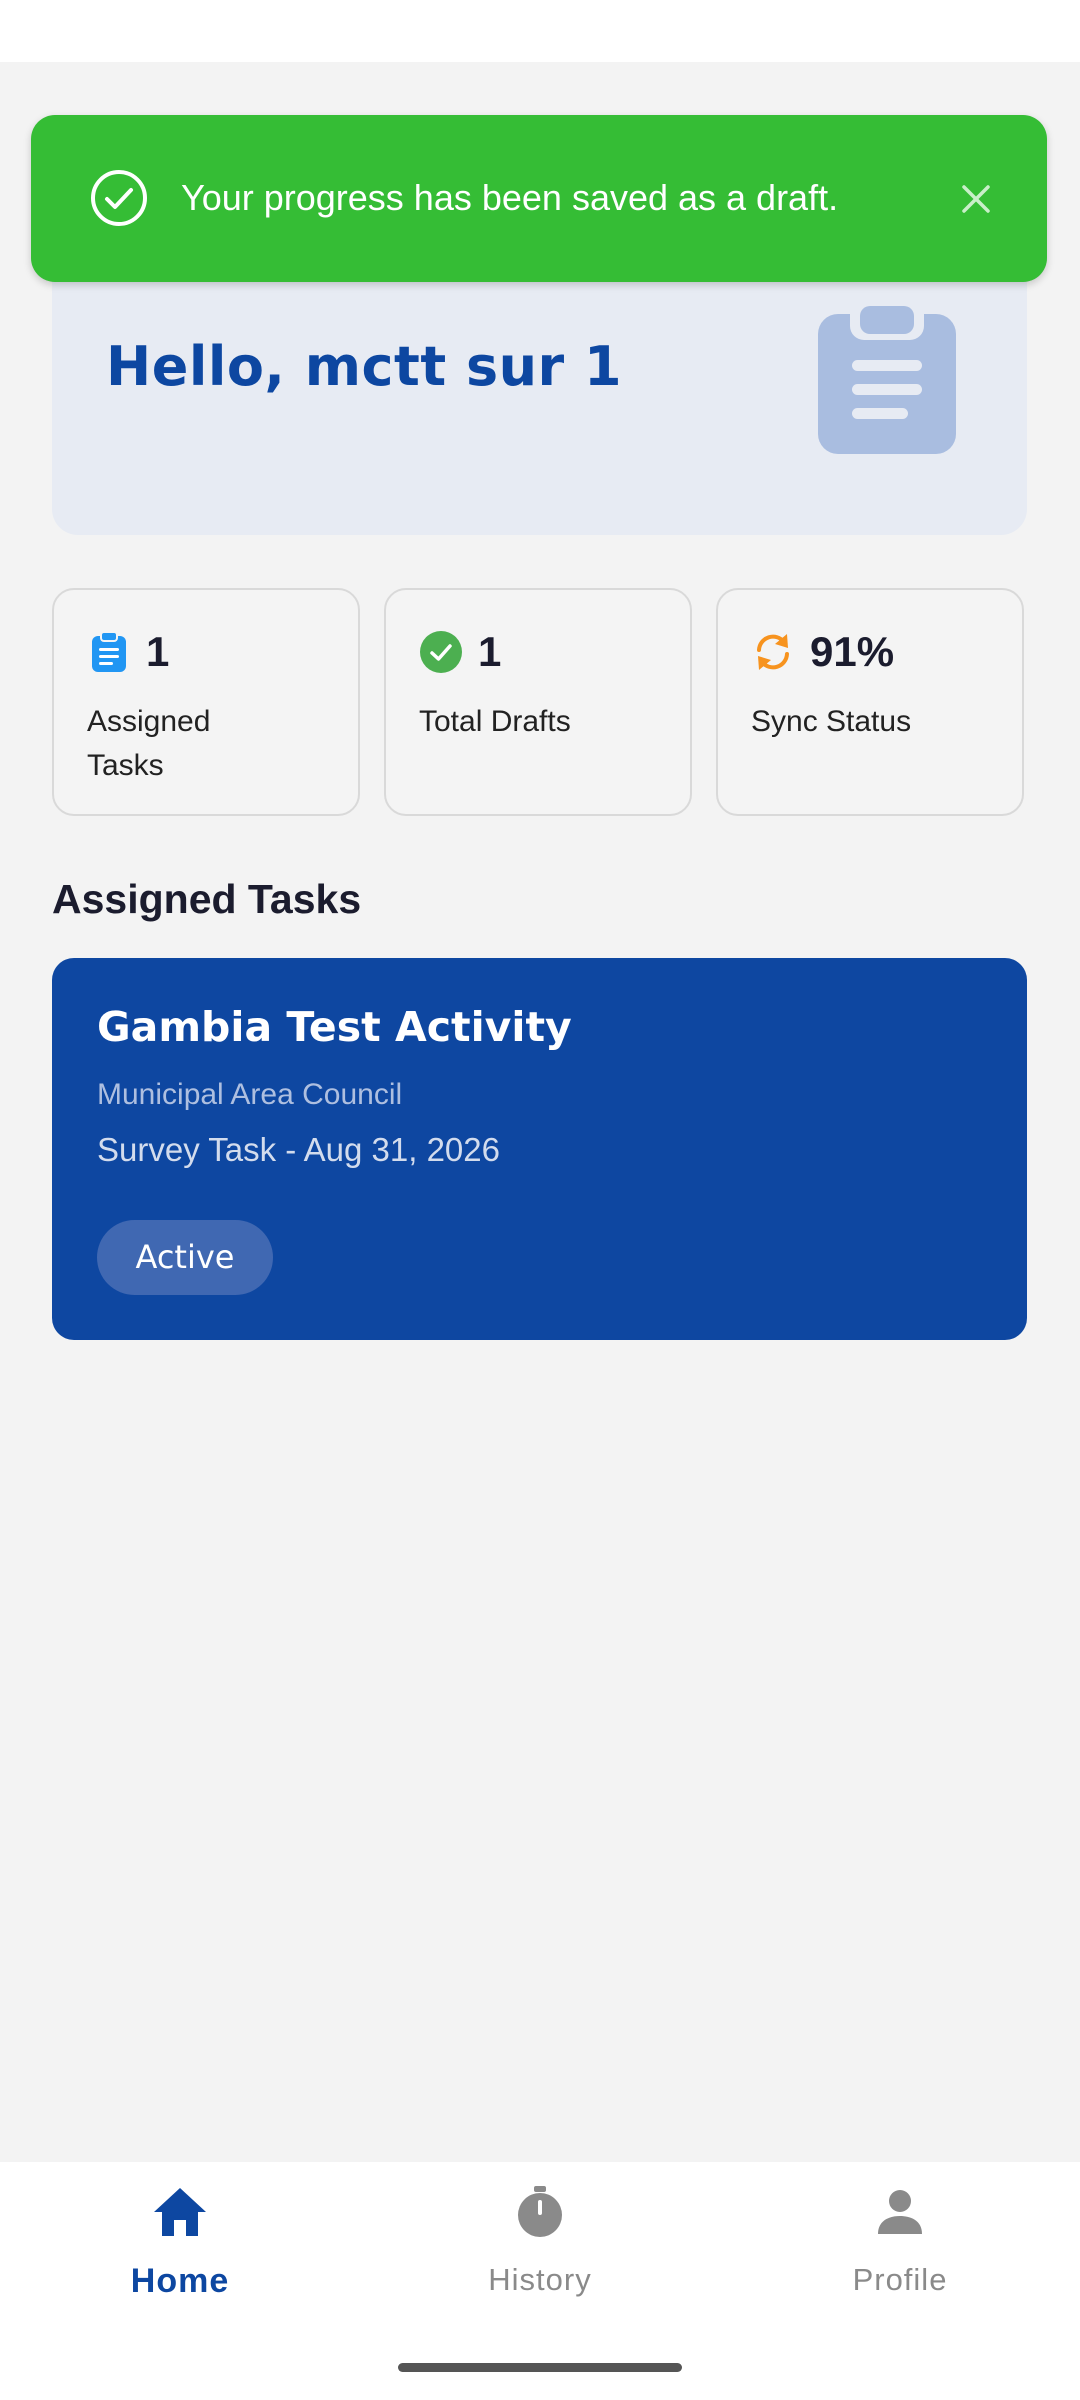  What do you see at coordinates (538, 702) in the screenshot?
I see `stat-card-total-drafts: 1 Total Drafts` at bounding box center [538, 702].